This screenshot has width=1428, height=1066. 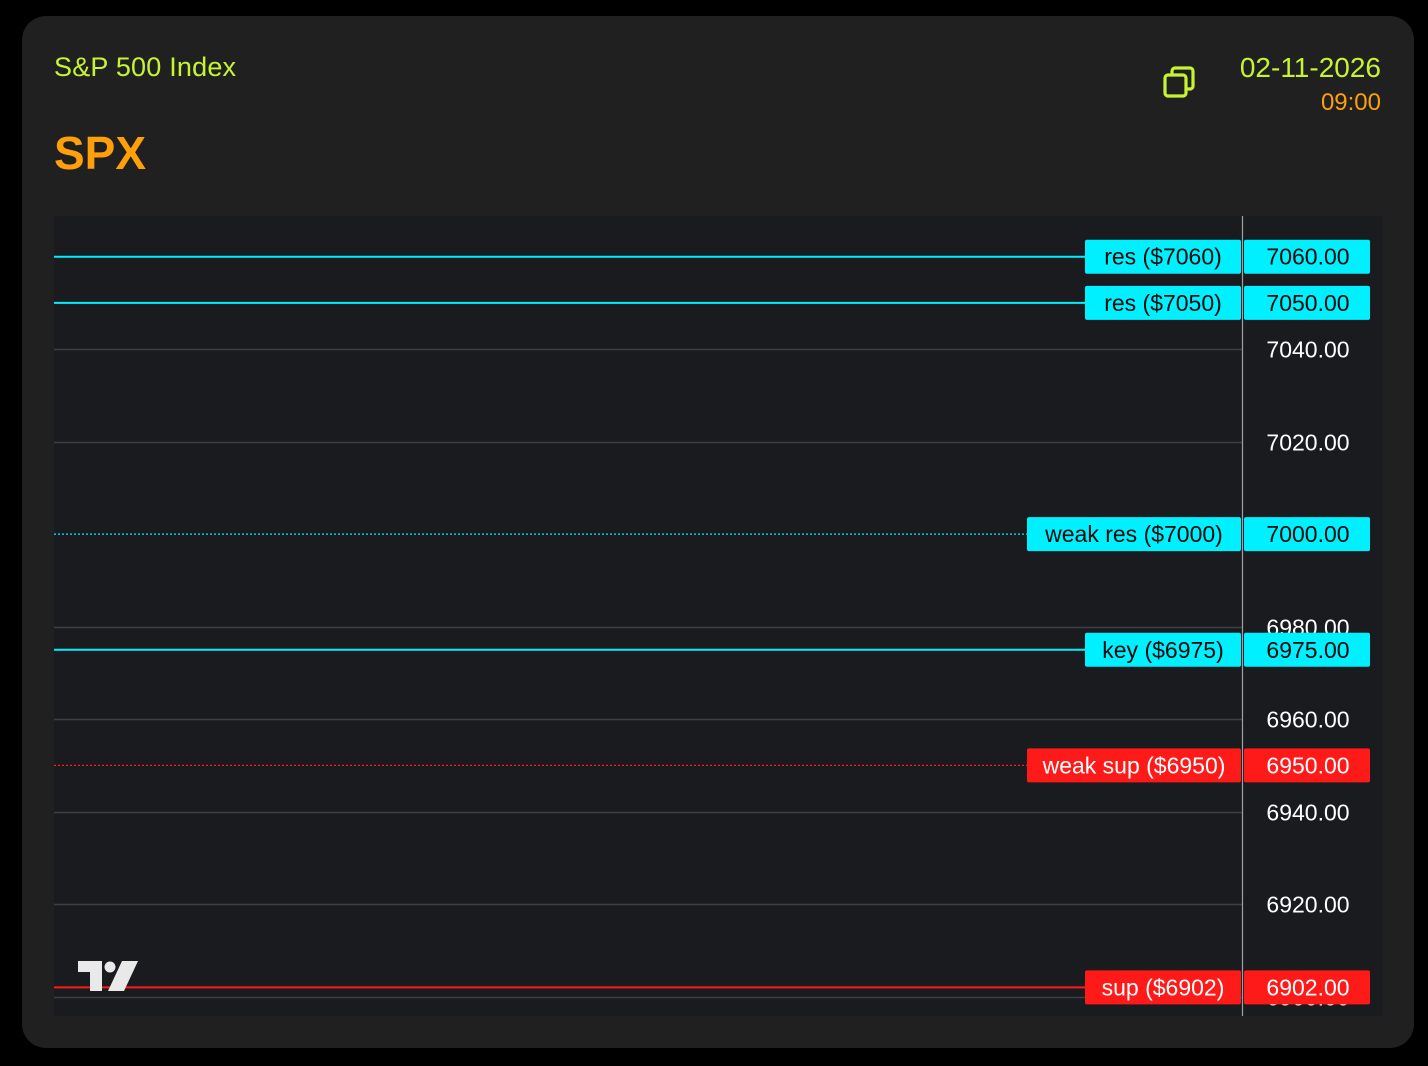 What do you see at coordinates (1307, 303) in the screenshot?
I see `level-price-label: 7050.00` at bounding box center [1307, 303].